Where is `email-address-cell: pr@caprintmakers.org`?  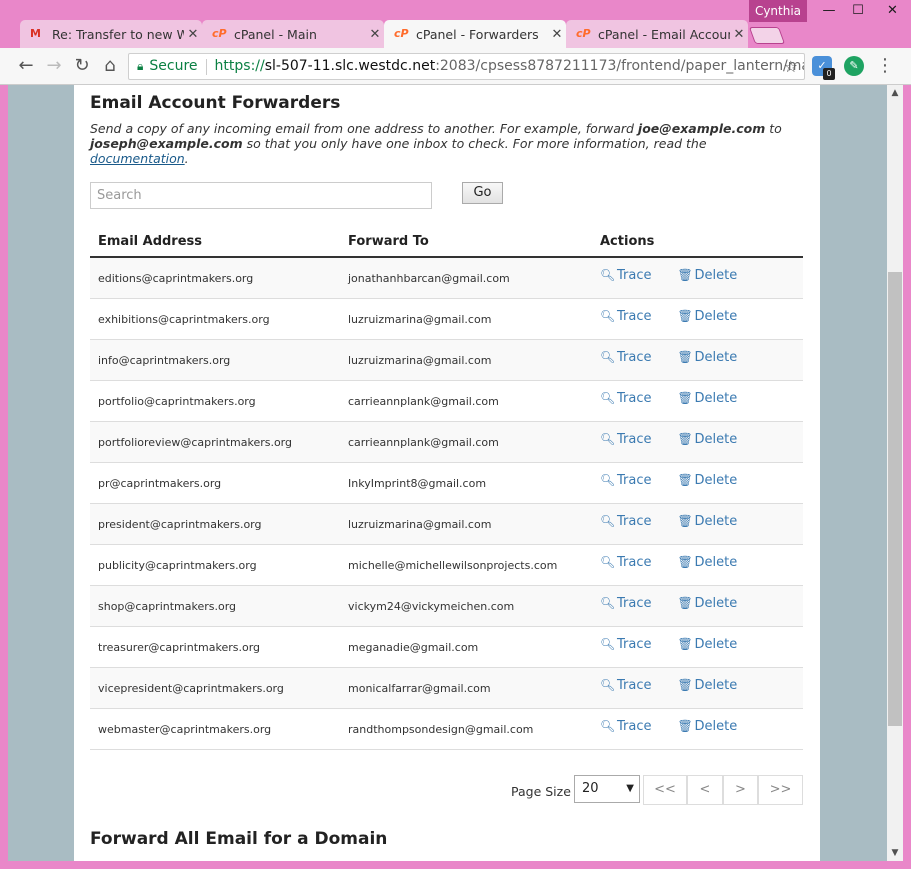 email-address-cell: pr@caprintmakers.org is located at coordinates (160, 483).